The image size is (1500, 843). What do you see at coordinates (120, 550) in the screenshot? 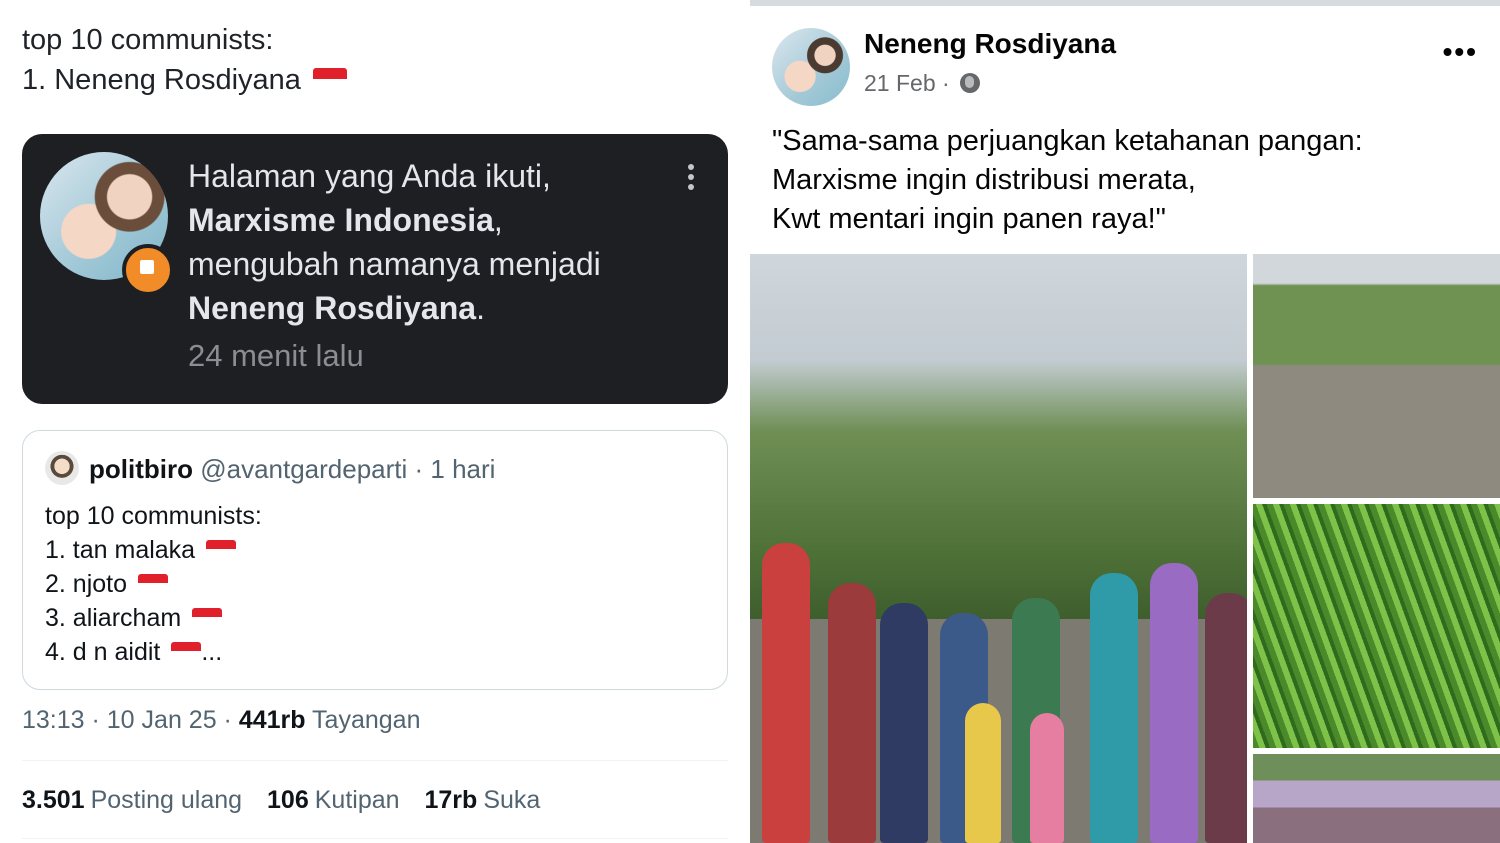
I see `quoted-line-text: 1. tan malaka` at bounding box center [120, 550].